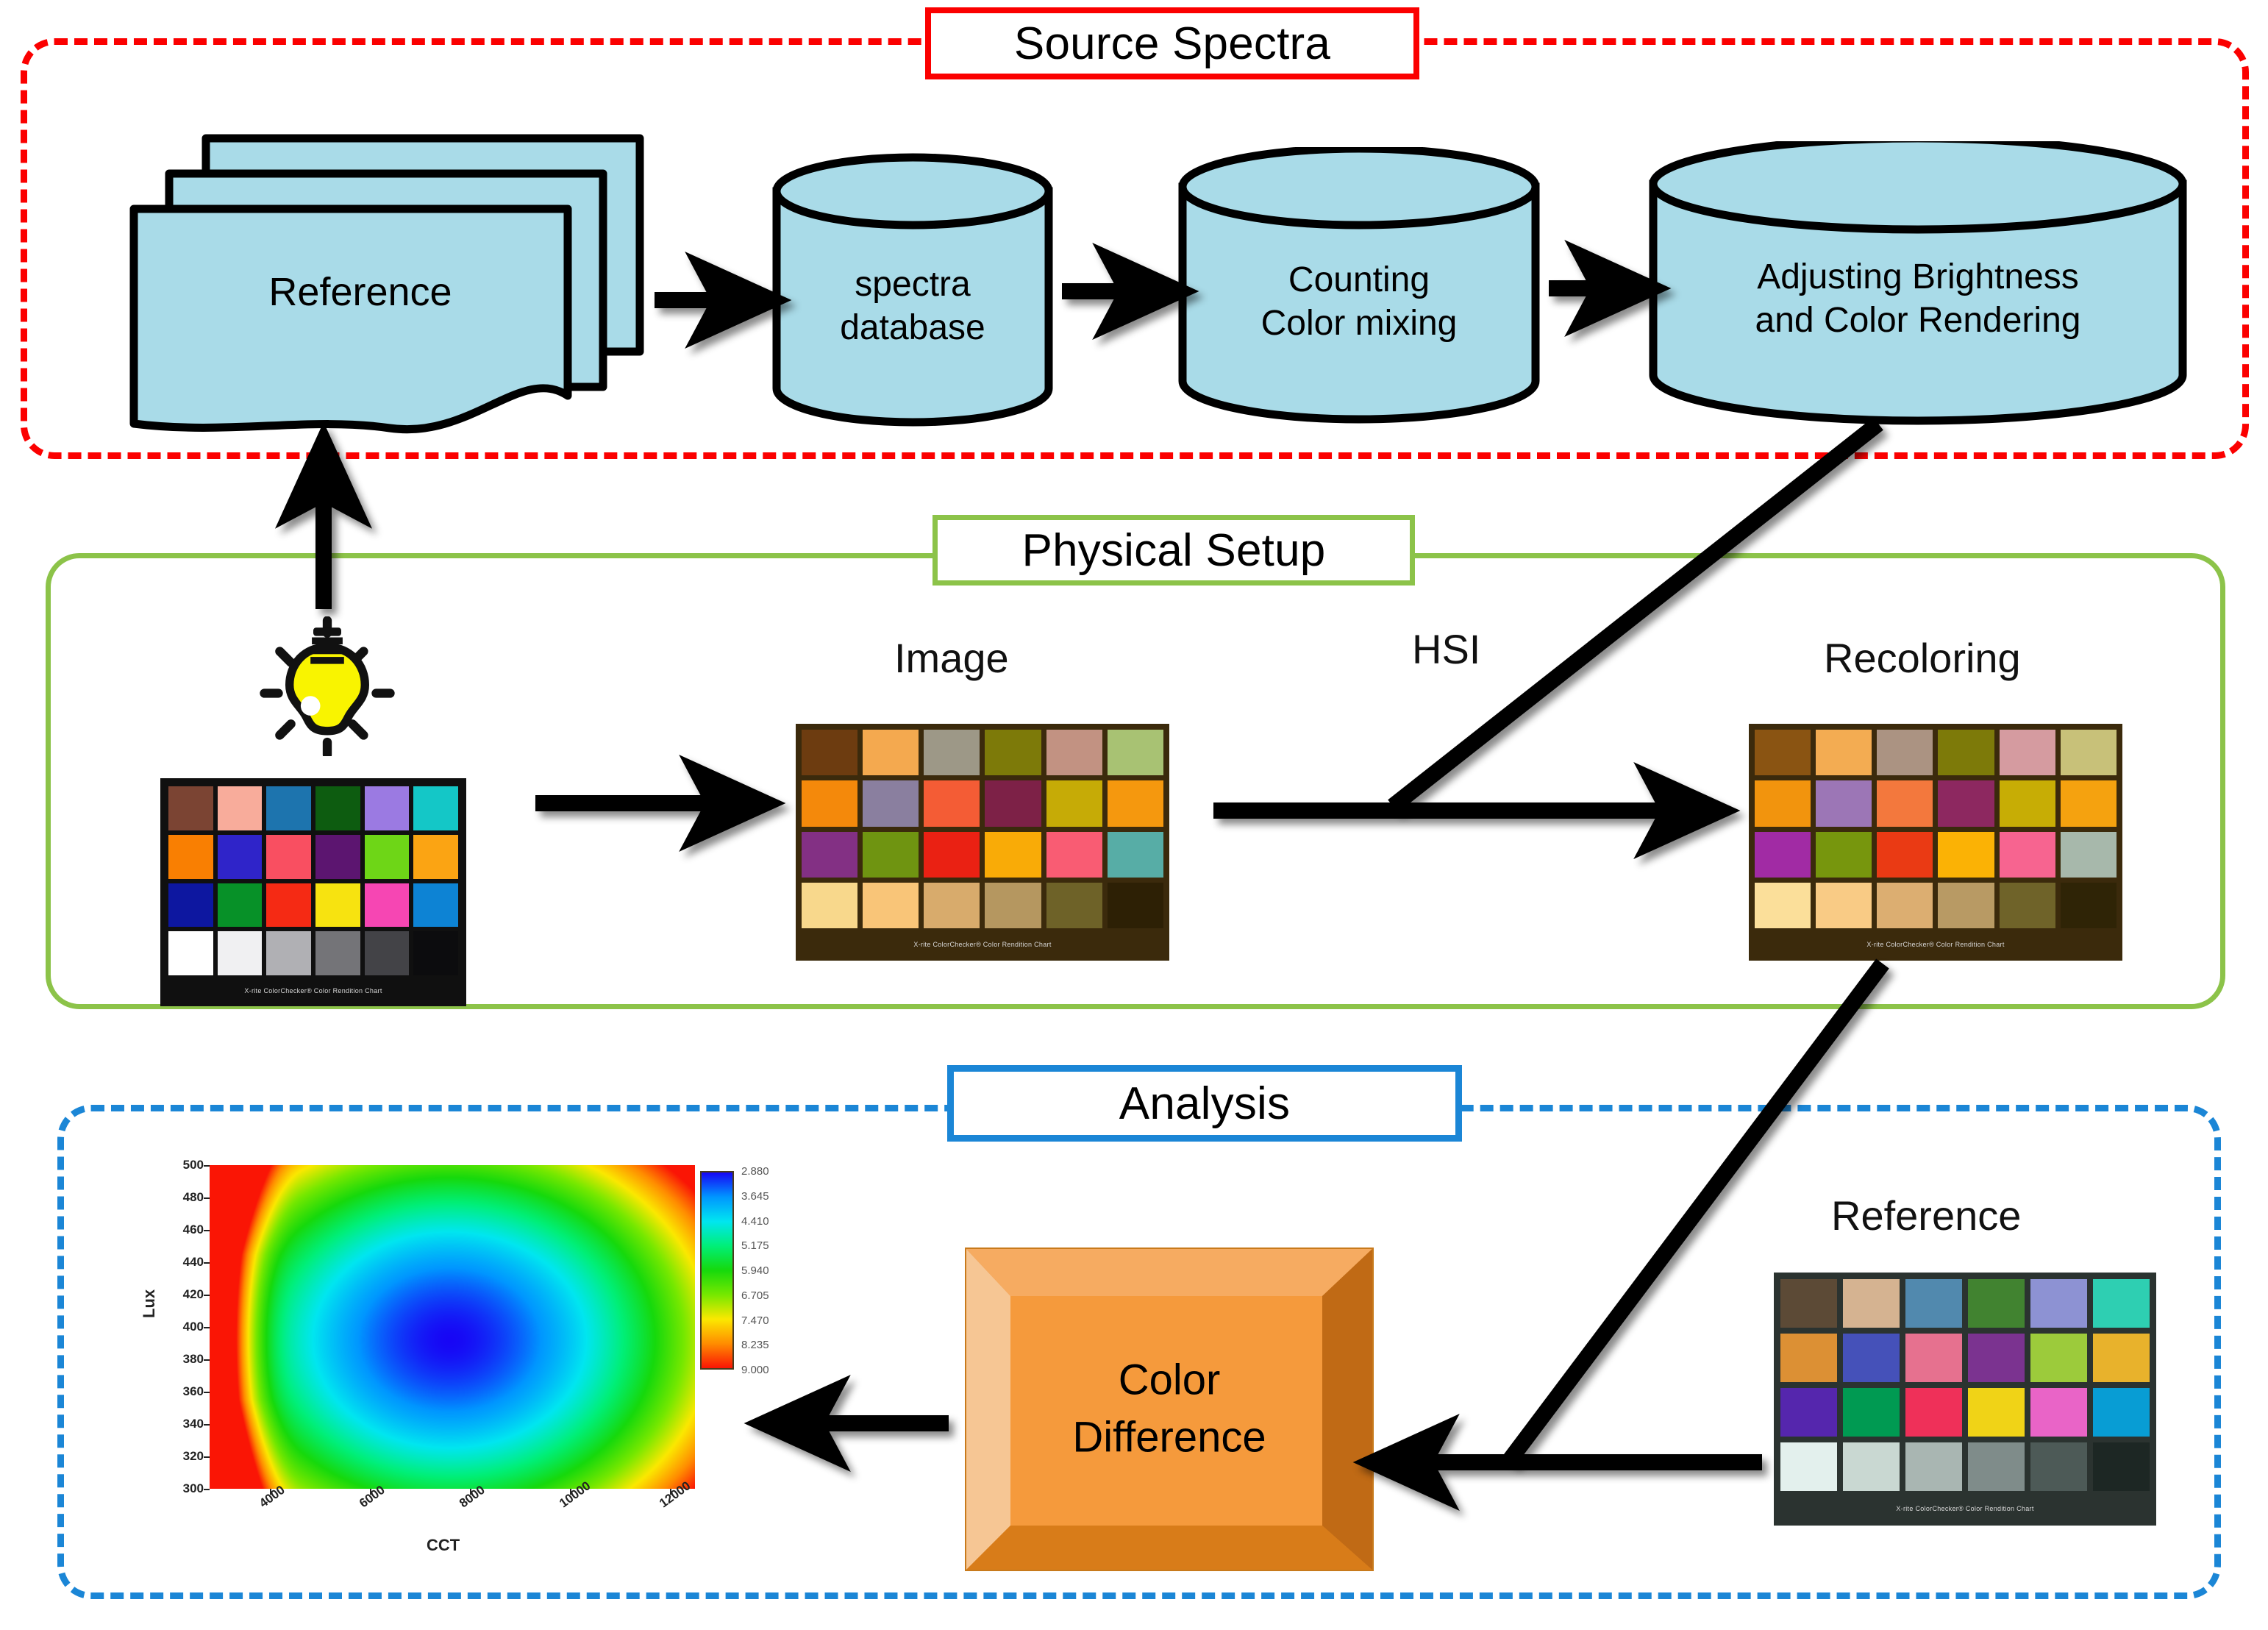 The height and width of the screenshot is (1630, 2268). I want to click on reference-caption: Reference, so click(1926, 1215).